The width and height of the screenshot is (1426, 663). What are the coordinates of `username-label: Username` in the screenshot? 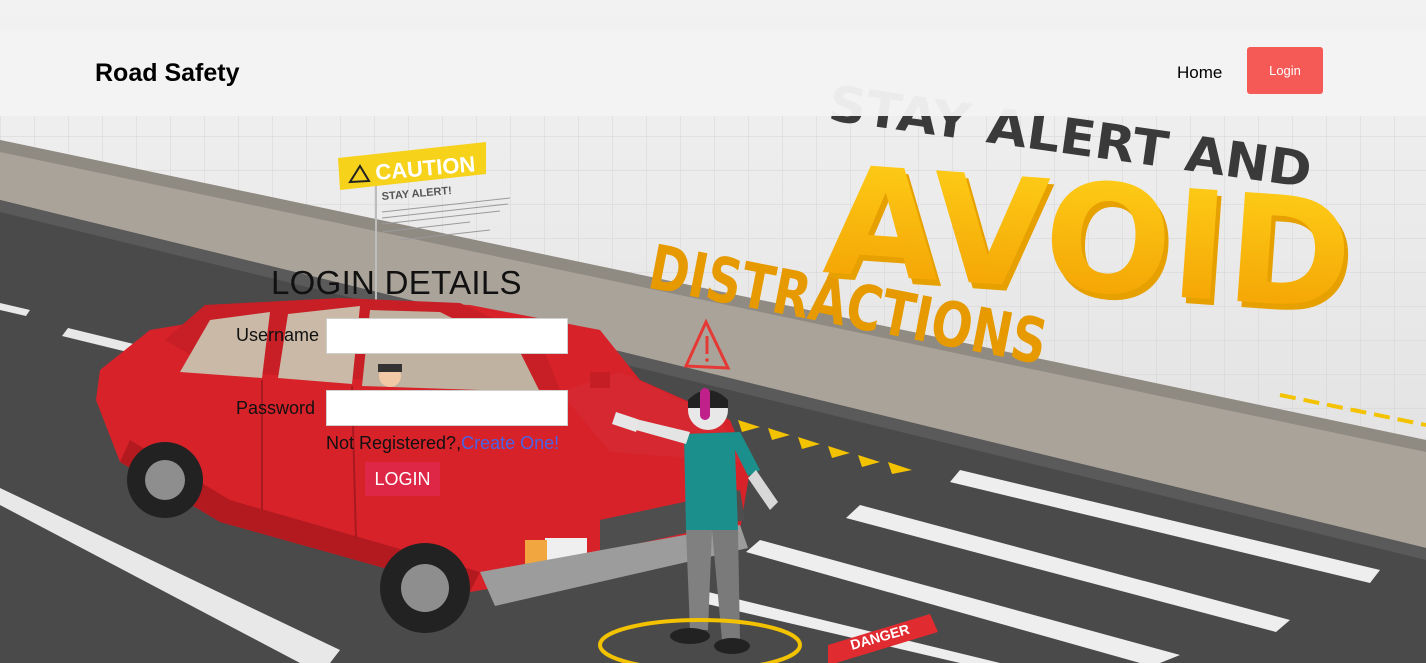 It's located at (278, 335).